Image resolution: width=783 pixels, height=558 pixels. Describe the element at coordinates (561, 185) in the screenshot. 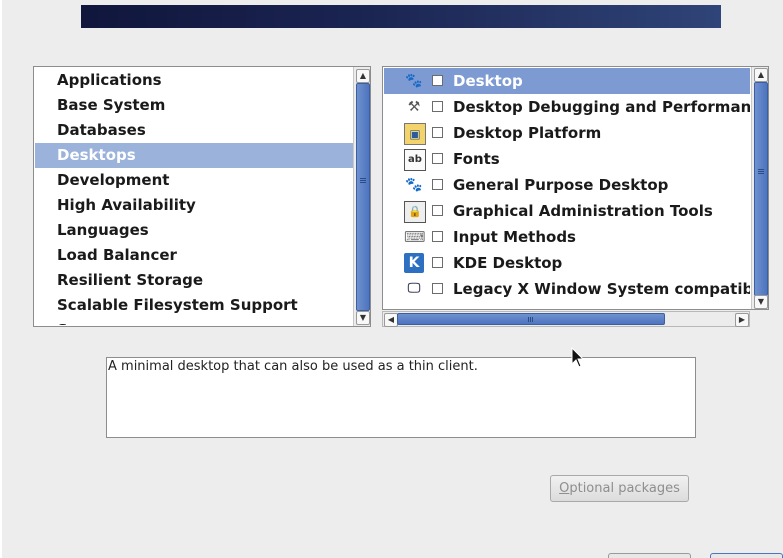

I see `package-group-label: General Purpose Desktop` at that location.